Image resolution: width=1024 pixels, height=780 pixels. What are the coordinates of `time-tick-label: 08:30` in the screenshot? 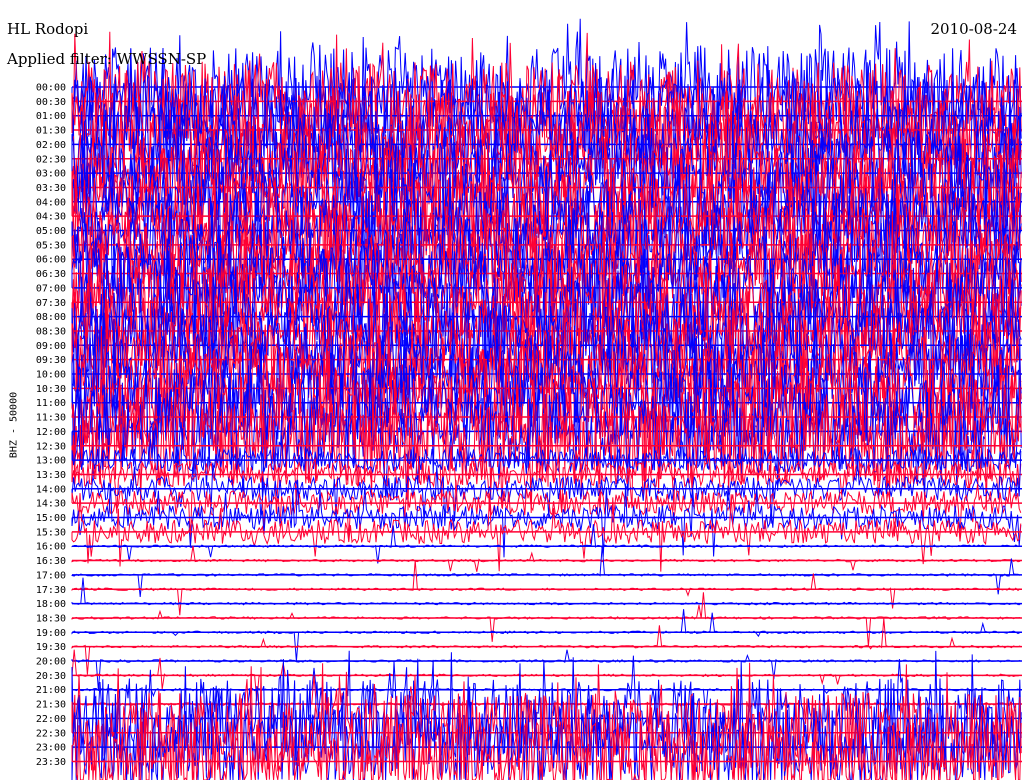 It's located at (51, 331).